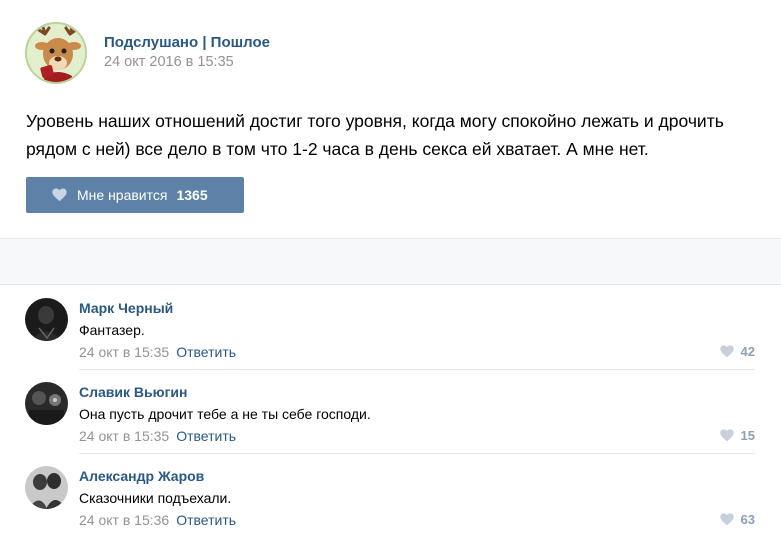  What do you see at coordinates (747, 351) in the screenshot?
I see `comment-like-count: 42` at bounding box center [747, 351].